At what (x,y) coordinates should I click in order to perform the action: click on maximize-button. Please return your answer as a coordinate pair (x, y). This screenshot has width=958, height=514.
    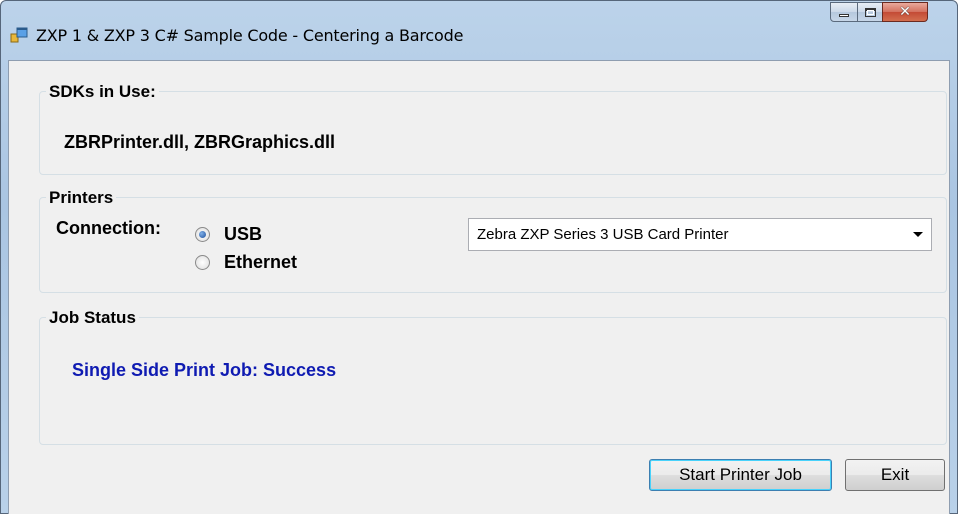
    Looking at the image, I should click on (870, 12).